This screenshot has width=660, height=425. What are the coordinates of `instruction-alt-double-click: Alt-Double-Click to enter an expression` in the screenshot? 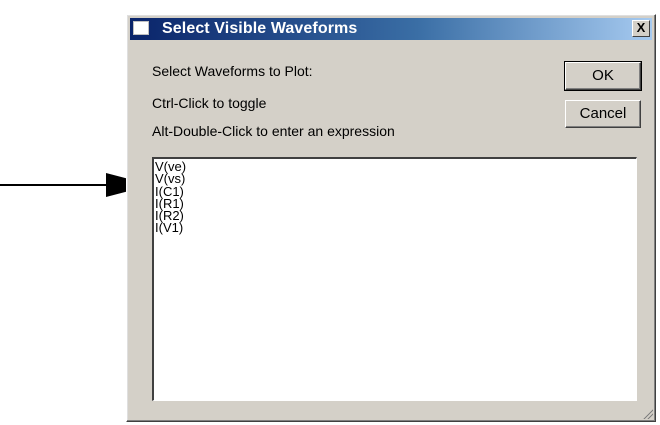 It's located at (273, 131).